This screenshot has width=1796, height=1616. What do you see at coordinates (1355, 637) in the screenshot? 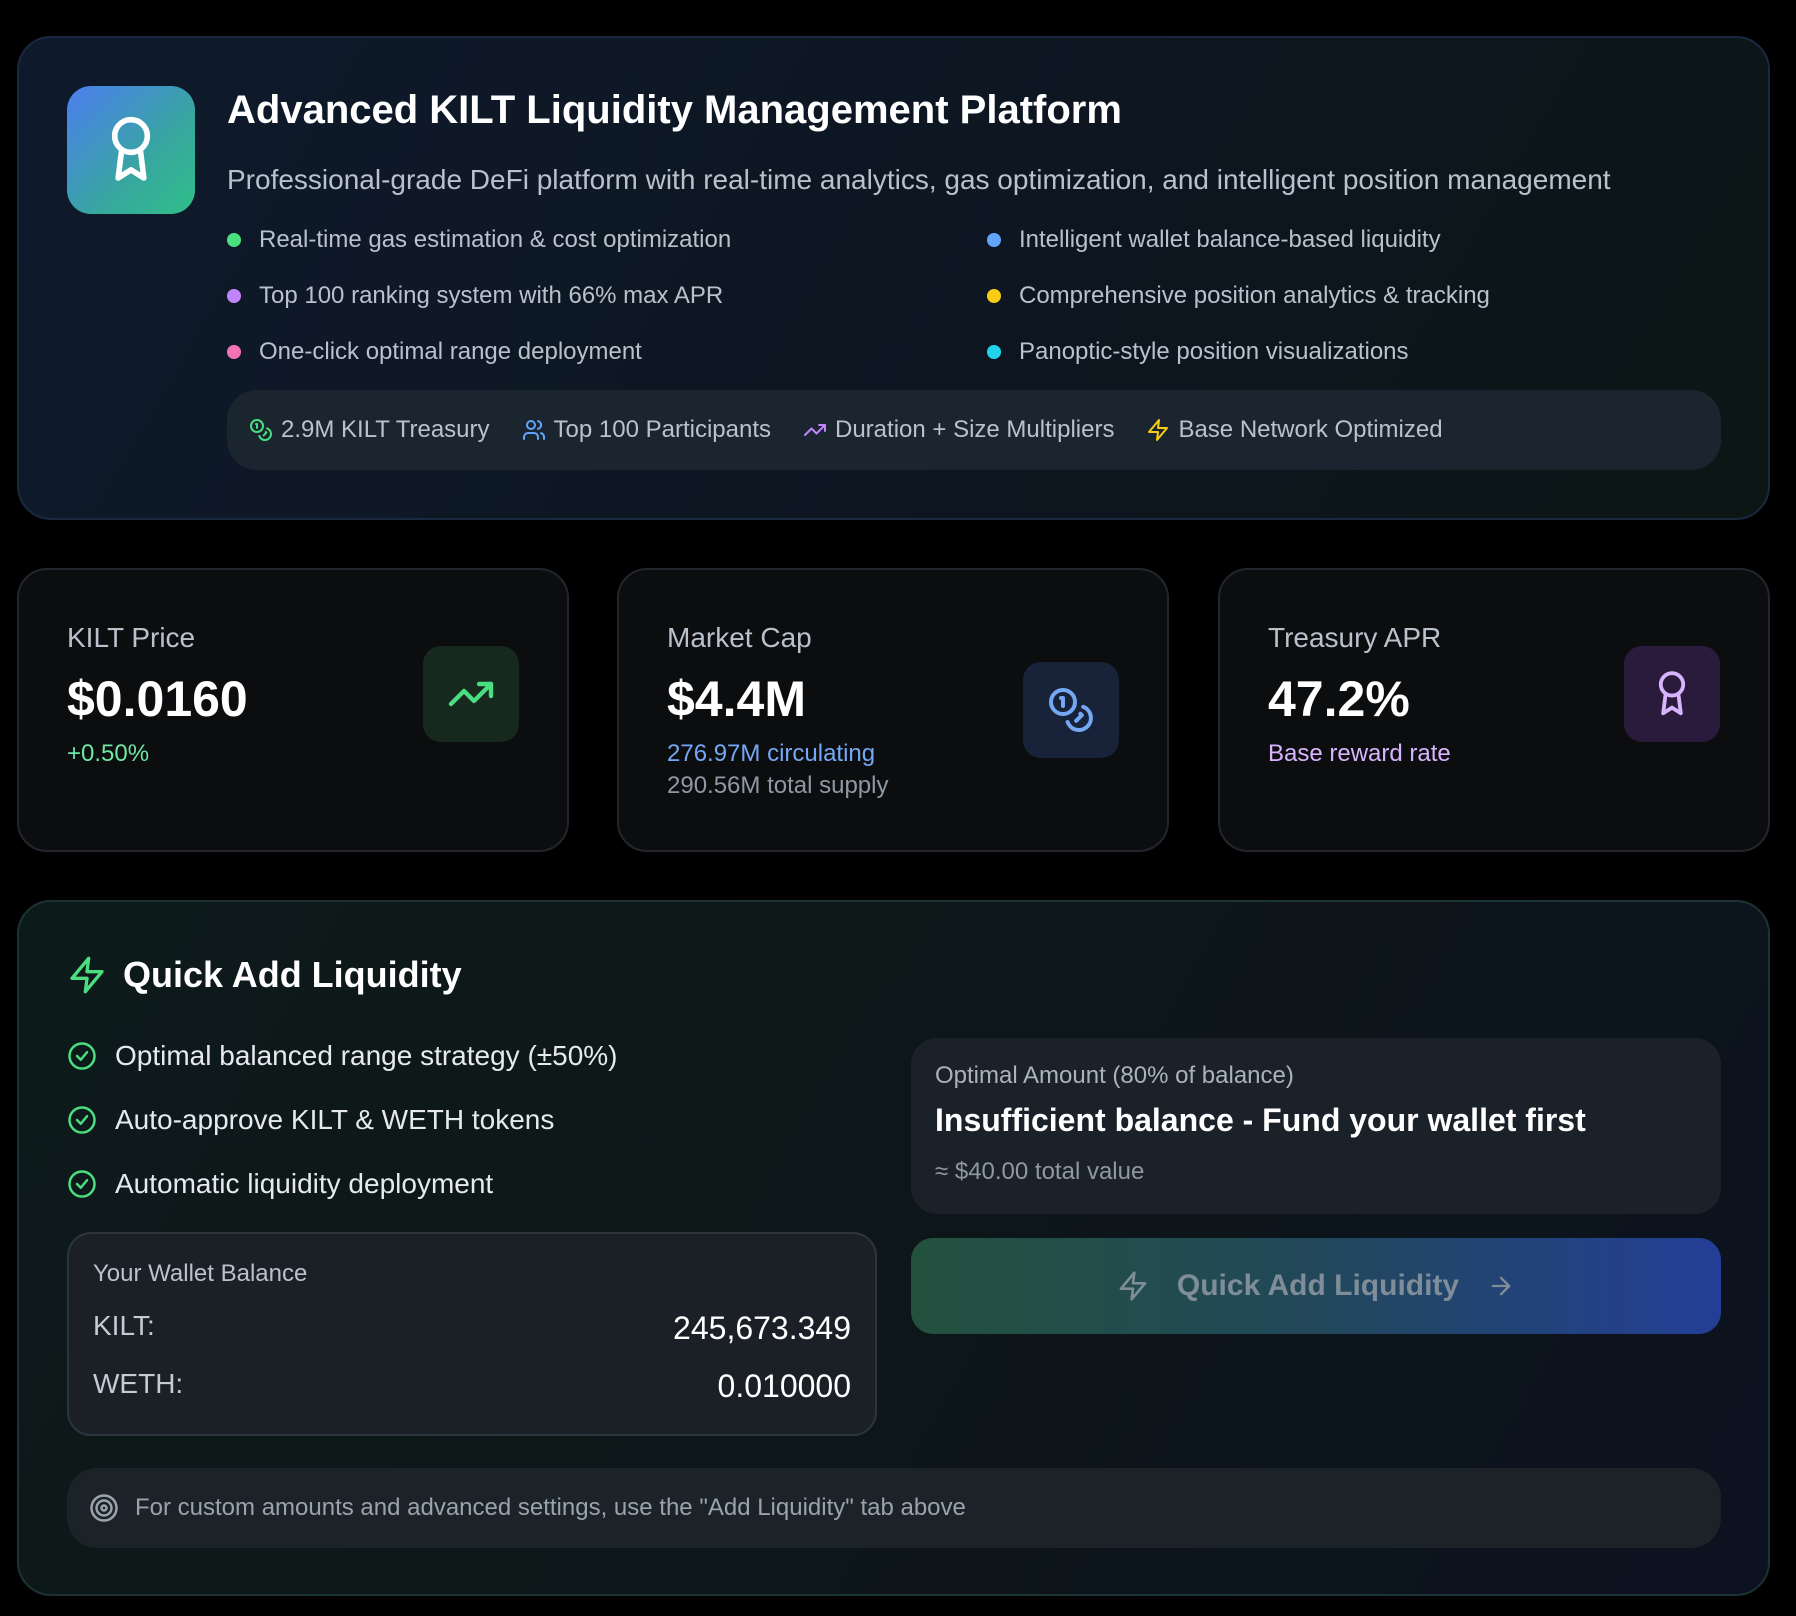
I see `stat-label: Treasury APR` at bounding box center [1355, 637].